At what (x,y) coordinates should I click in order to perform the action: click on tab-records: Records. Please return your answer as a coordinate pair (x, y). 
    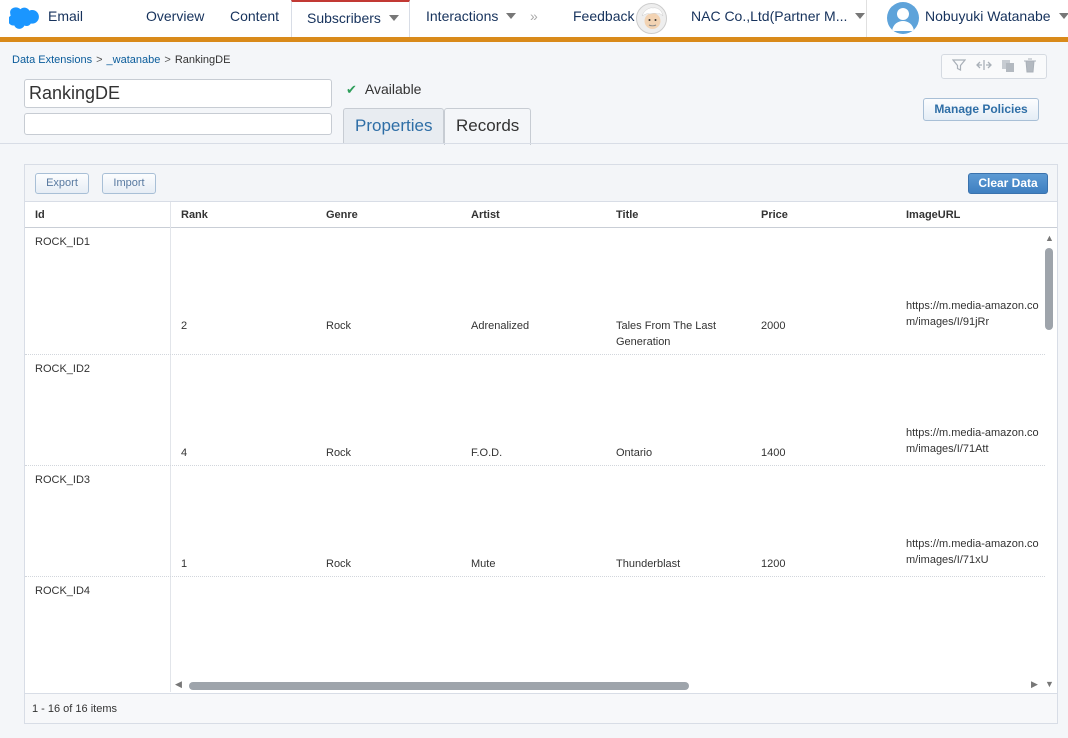
    Looking at the image, I should click on (488, 126).